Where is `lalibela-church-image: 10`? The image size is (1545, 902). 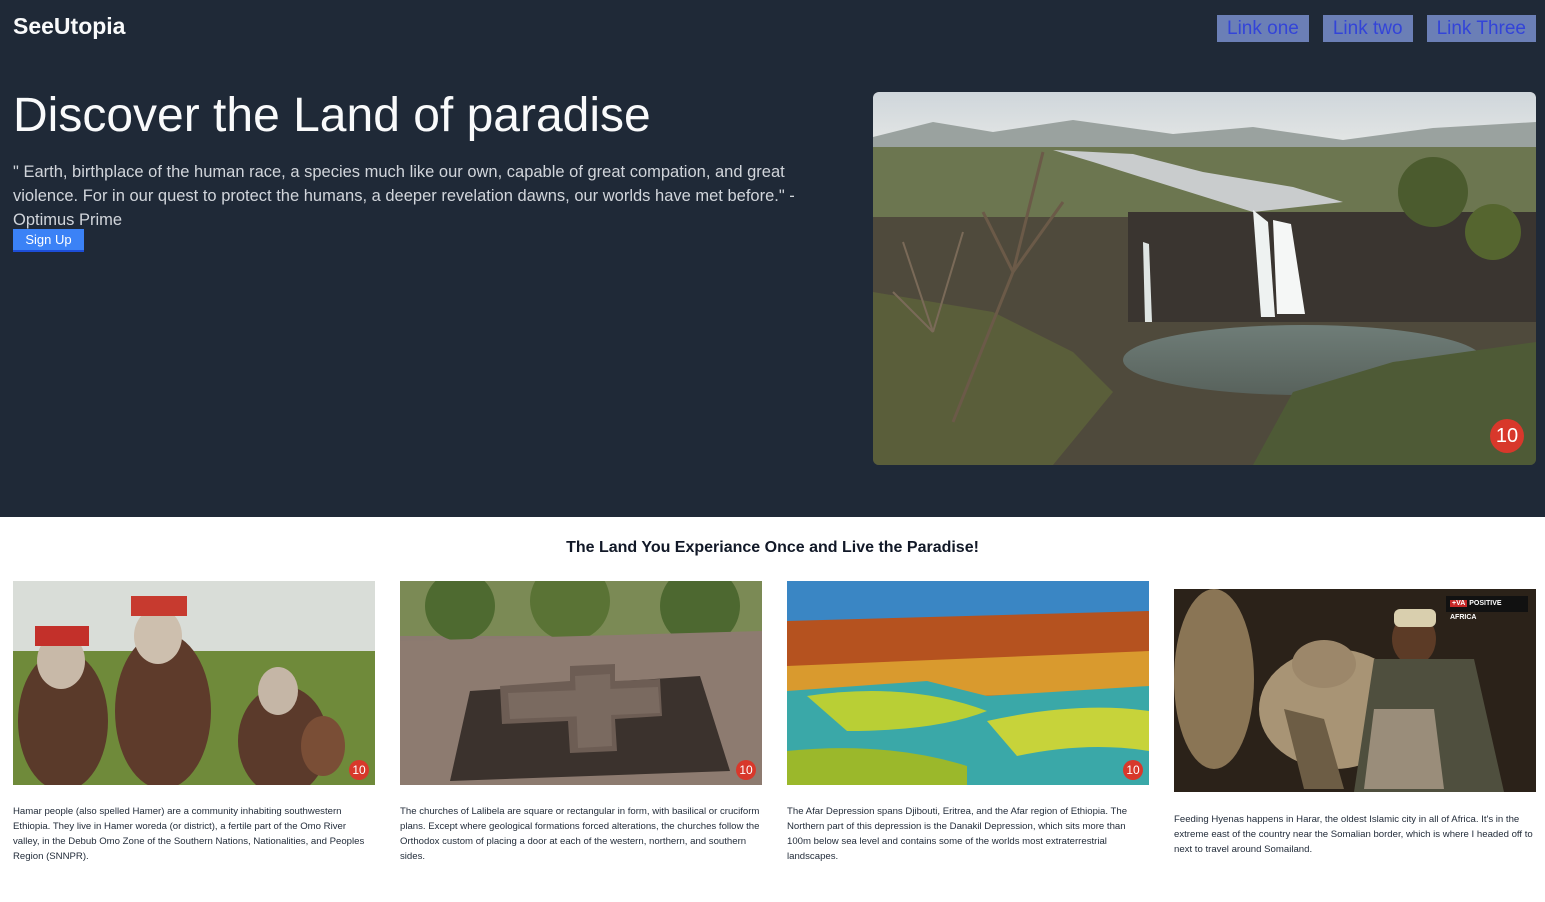
lalibela-church-image: 10 is located at coordinates (581, 683).